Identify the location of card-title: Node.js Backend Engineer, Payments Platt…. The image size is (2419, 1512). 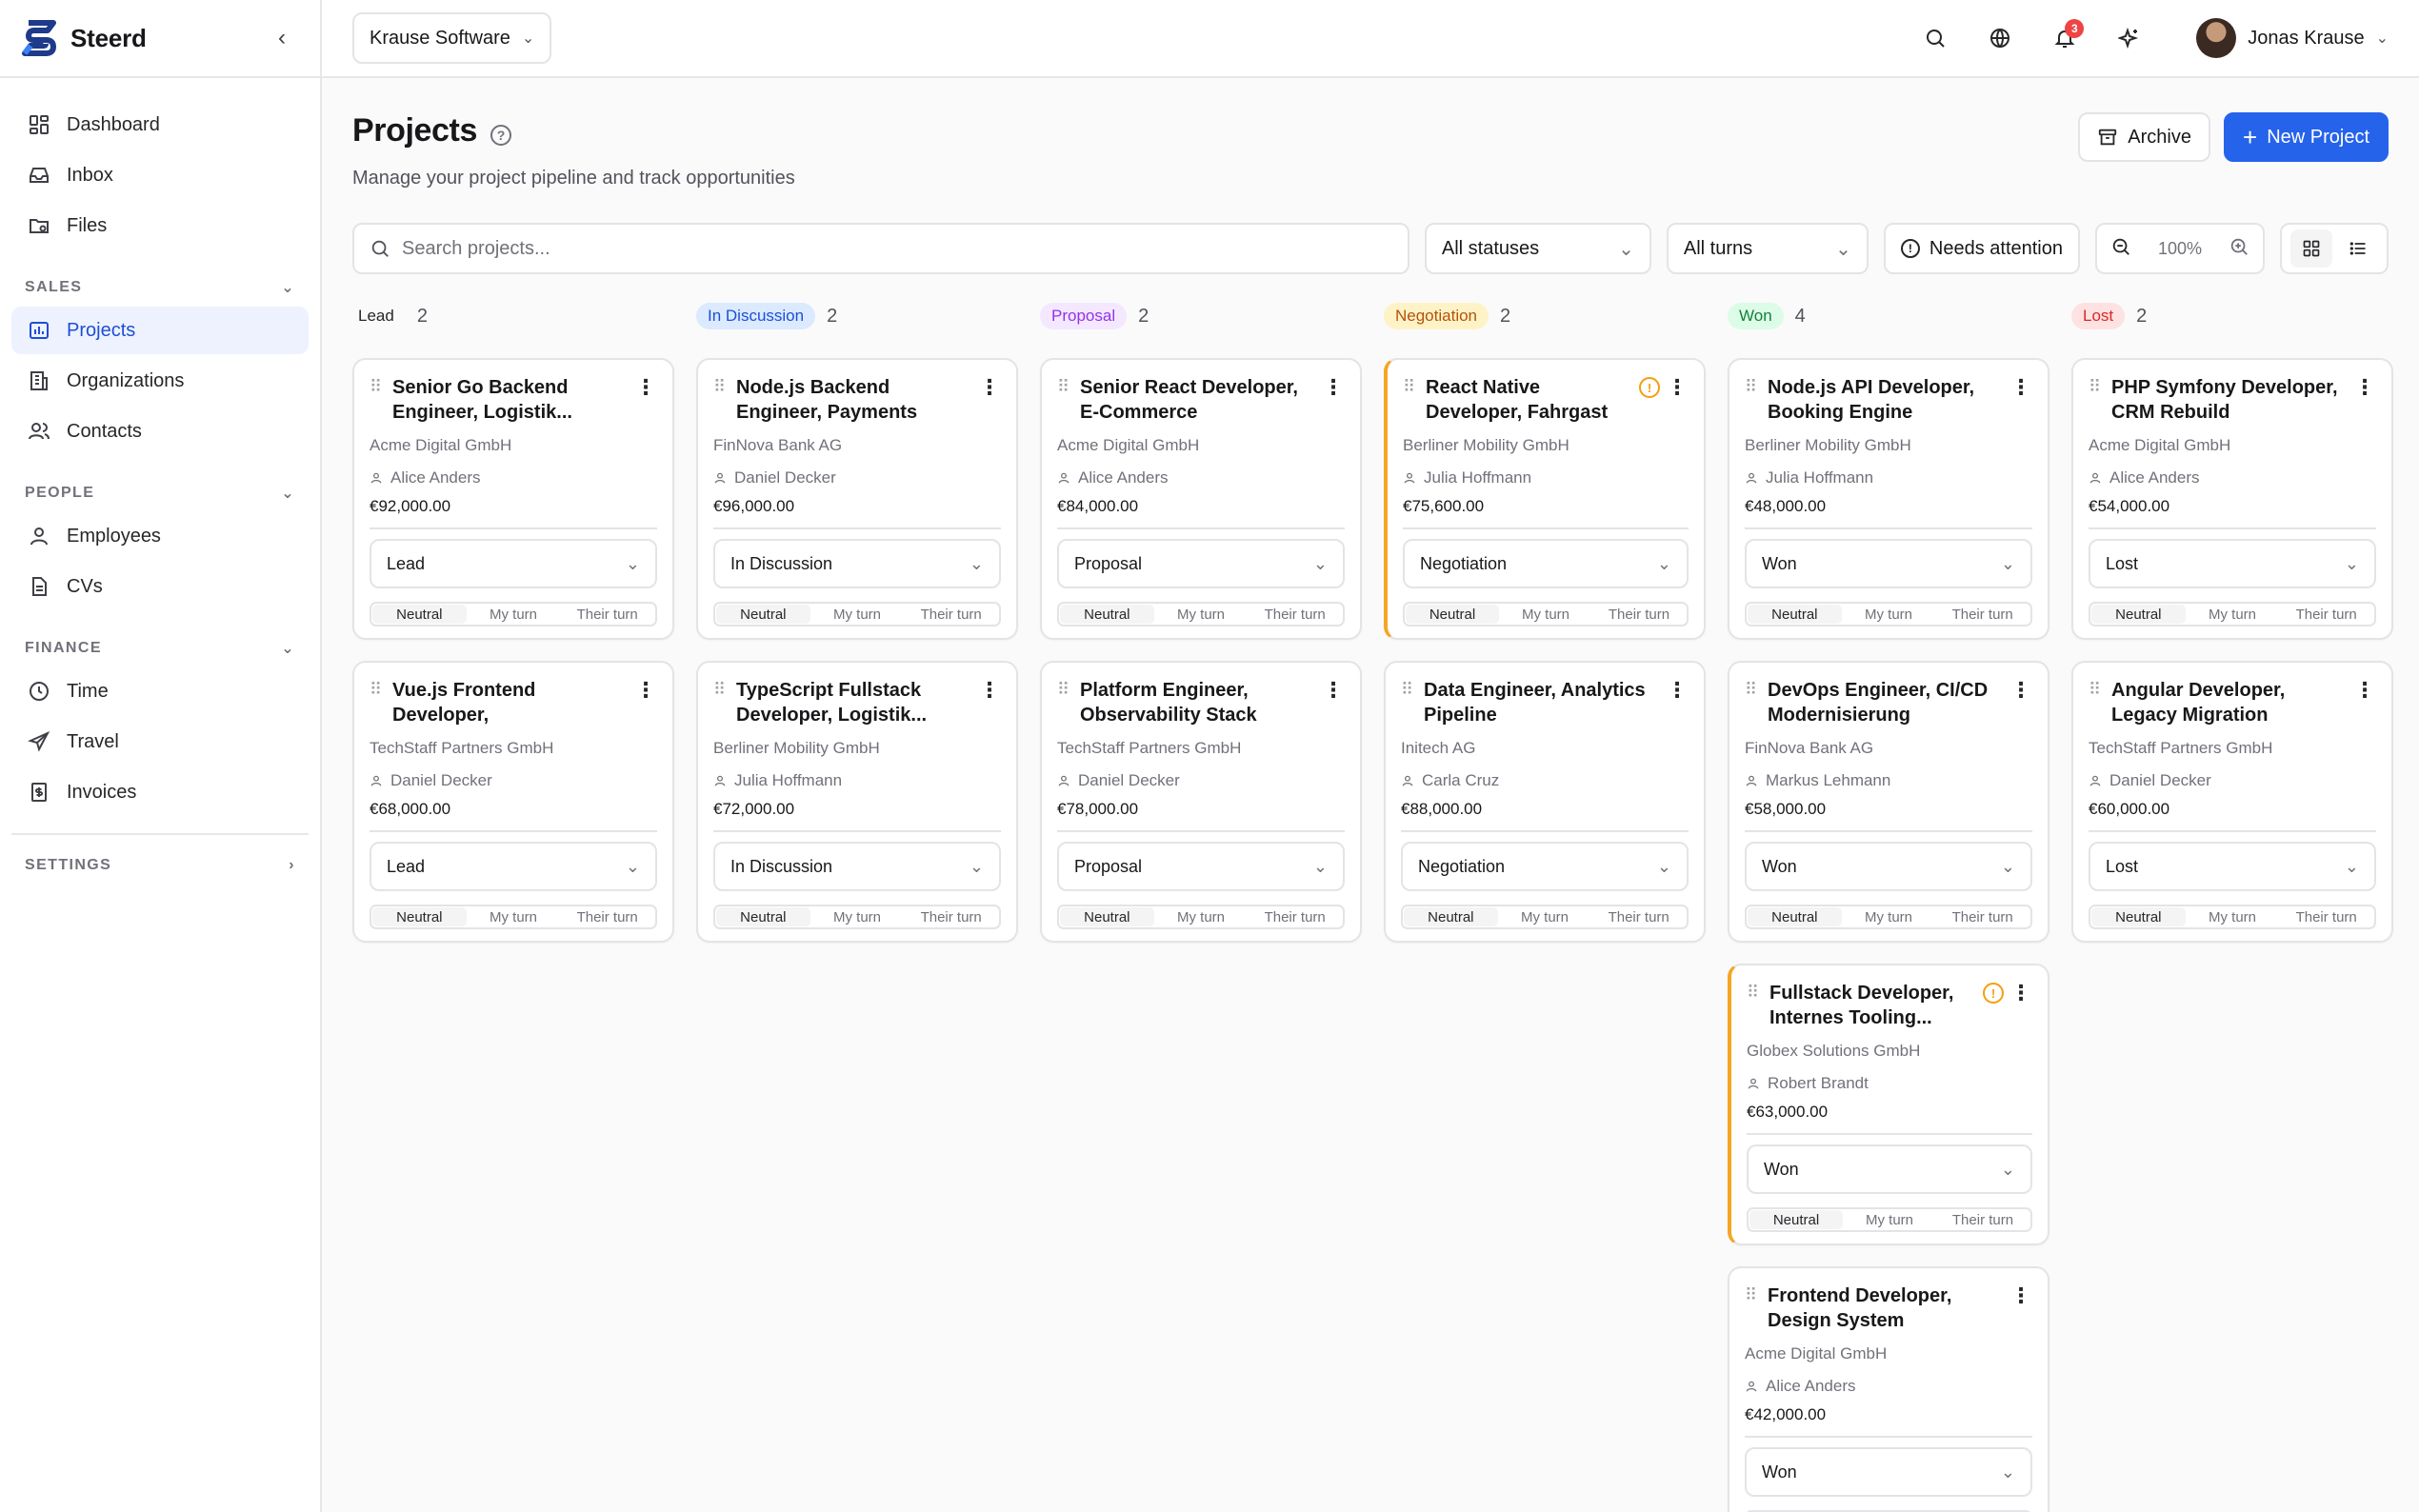
(854, 400).